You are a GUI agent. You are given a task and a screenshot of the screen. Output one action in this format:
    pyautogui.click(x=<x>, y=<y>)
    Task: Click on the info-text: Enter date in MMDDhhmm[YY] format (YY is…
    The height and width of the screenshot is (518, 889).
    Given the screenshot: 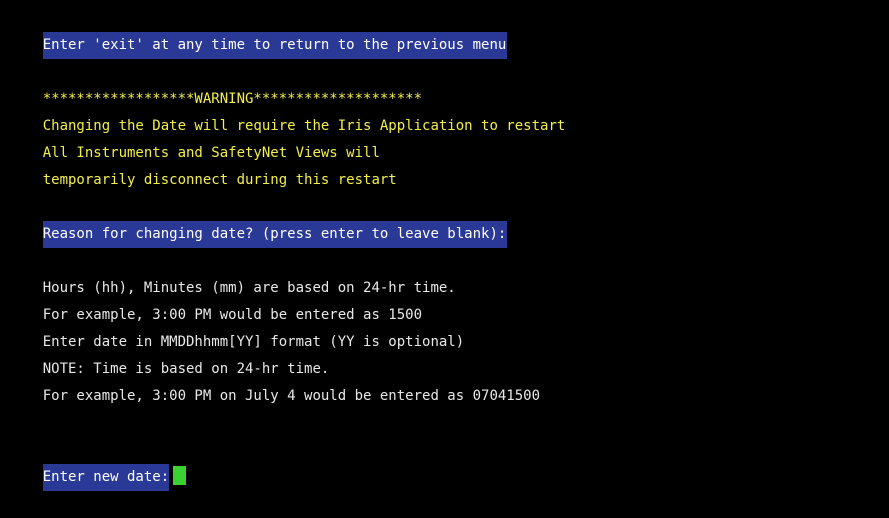 What is the action you would take?
    pyautogui.click(x=253, y=342)
    